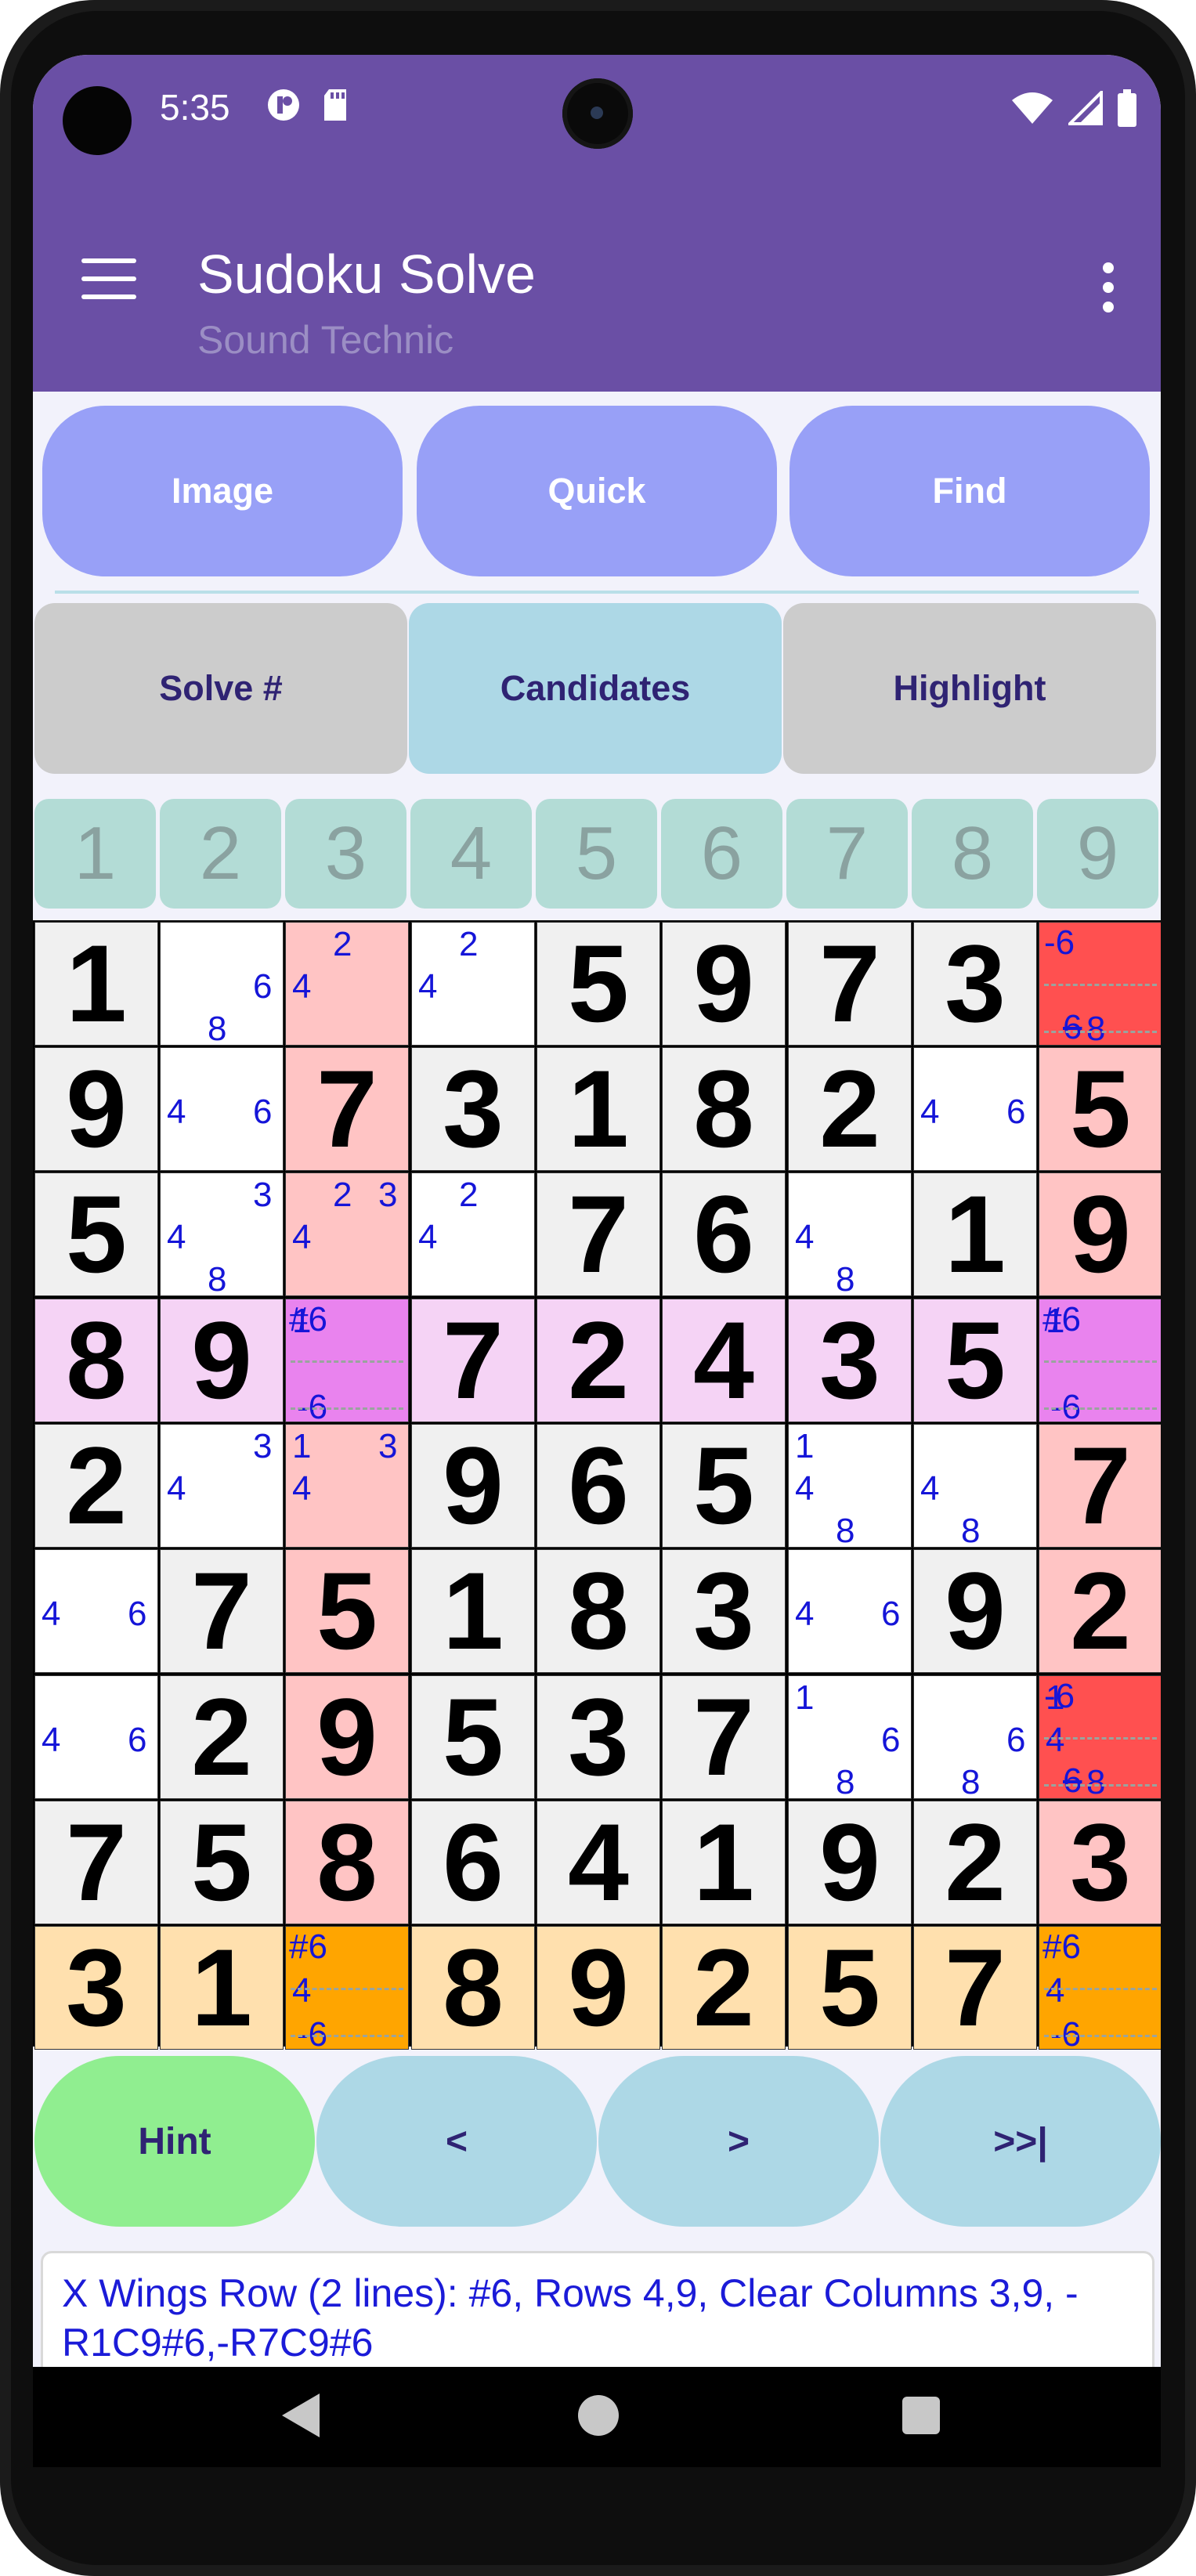 This screenshot has height=2576, width=1196. What do you see at coordinates (96, 1234) in the screenshot?
I see `cell-r3c1: 5` at bounding box center [96, 1234].